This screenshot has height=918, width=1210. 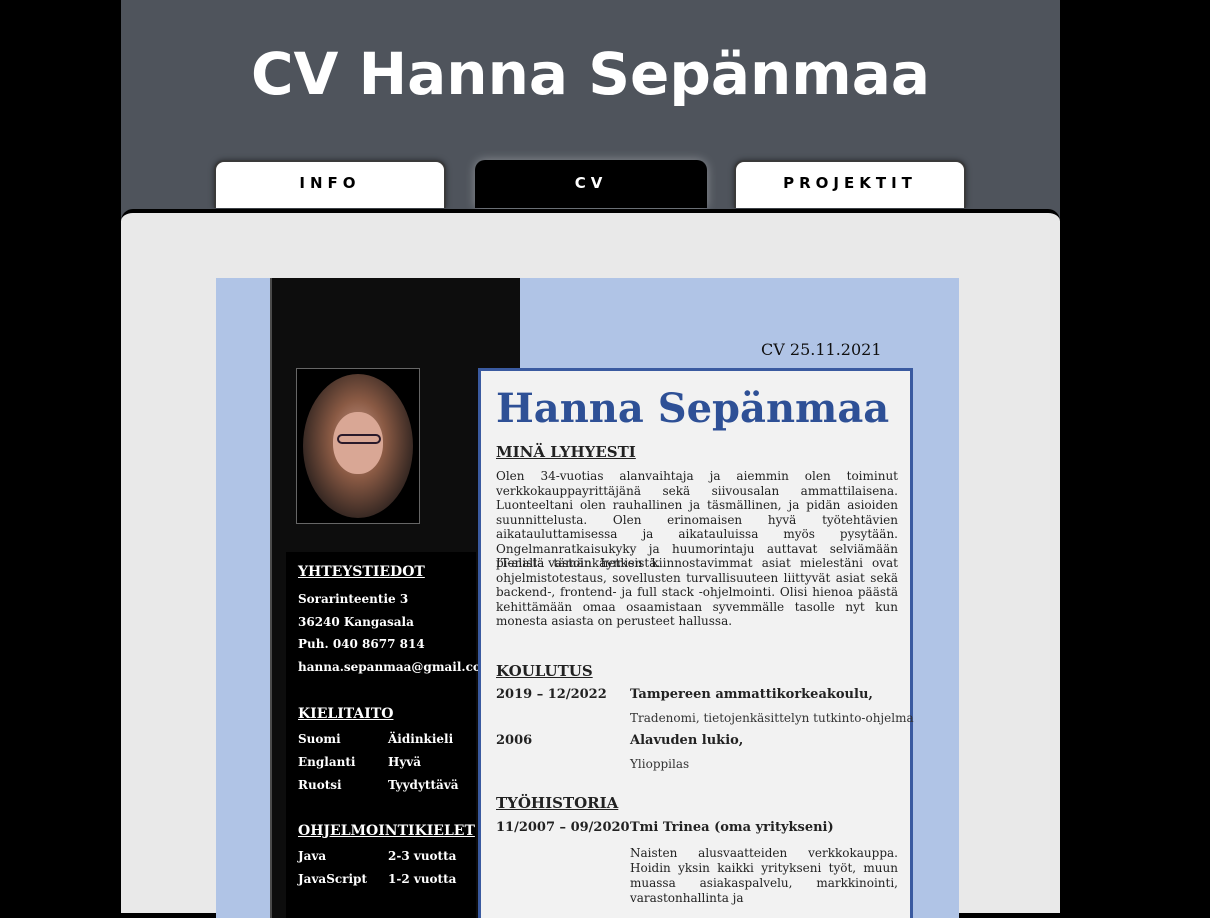 I want to click on language-name: Ruotsi, so click(x=320, y=785).